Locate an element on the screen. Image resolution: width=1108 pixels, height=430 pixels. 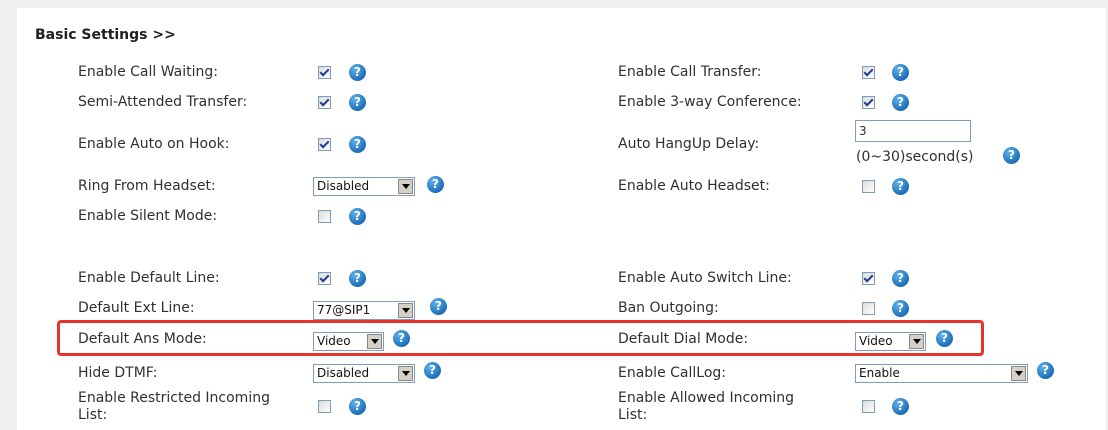
hide-dtmf-select: Disabled is located at coordinates (364, 373).